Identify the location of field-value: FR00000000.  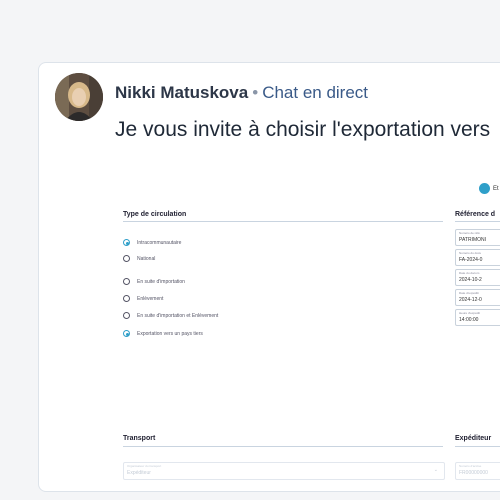
(473, 473).